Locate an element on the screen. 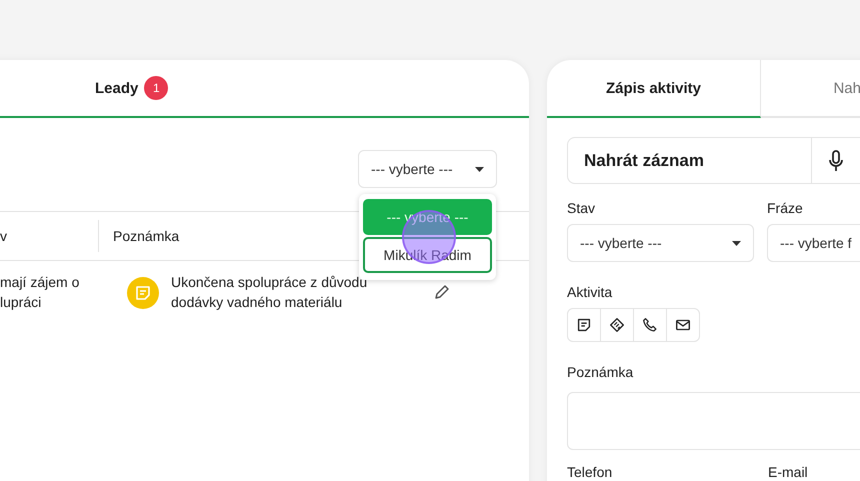  select-field: --- vyberte f is located at coordinates (813, 243).